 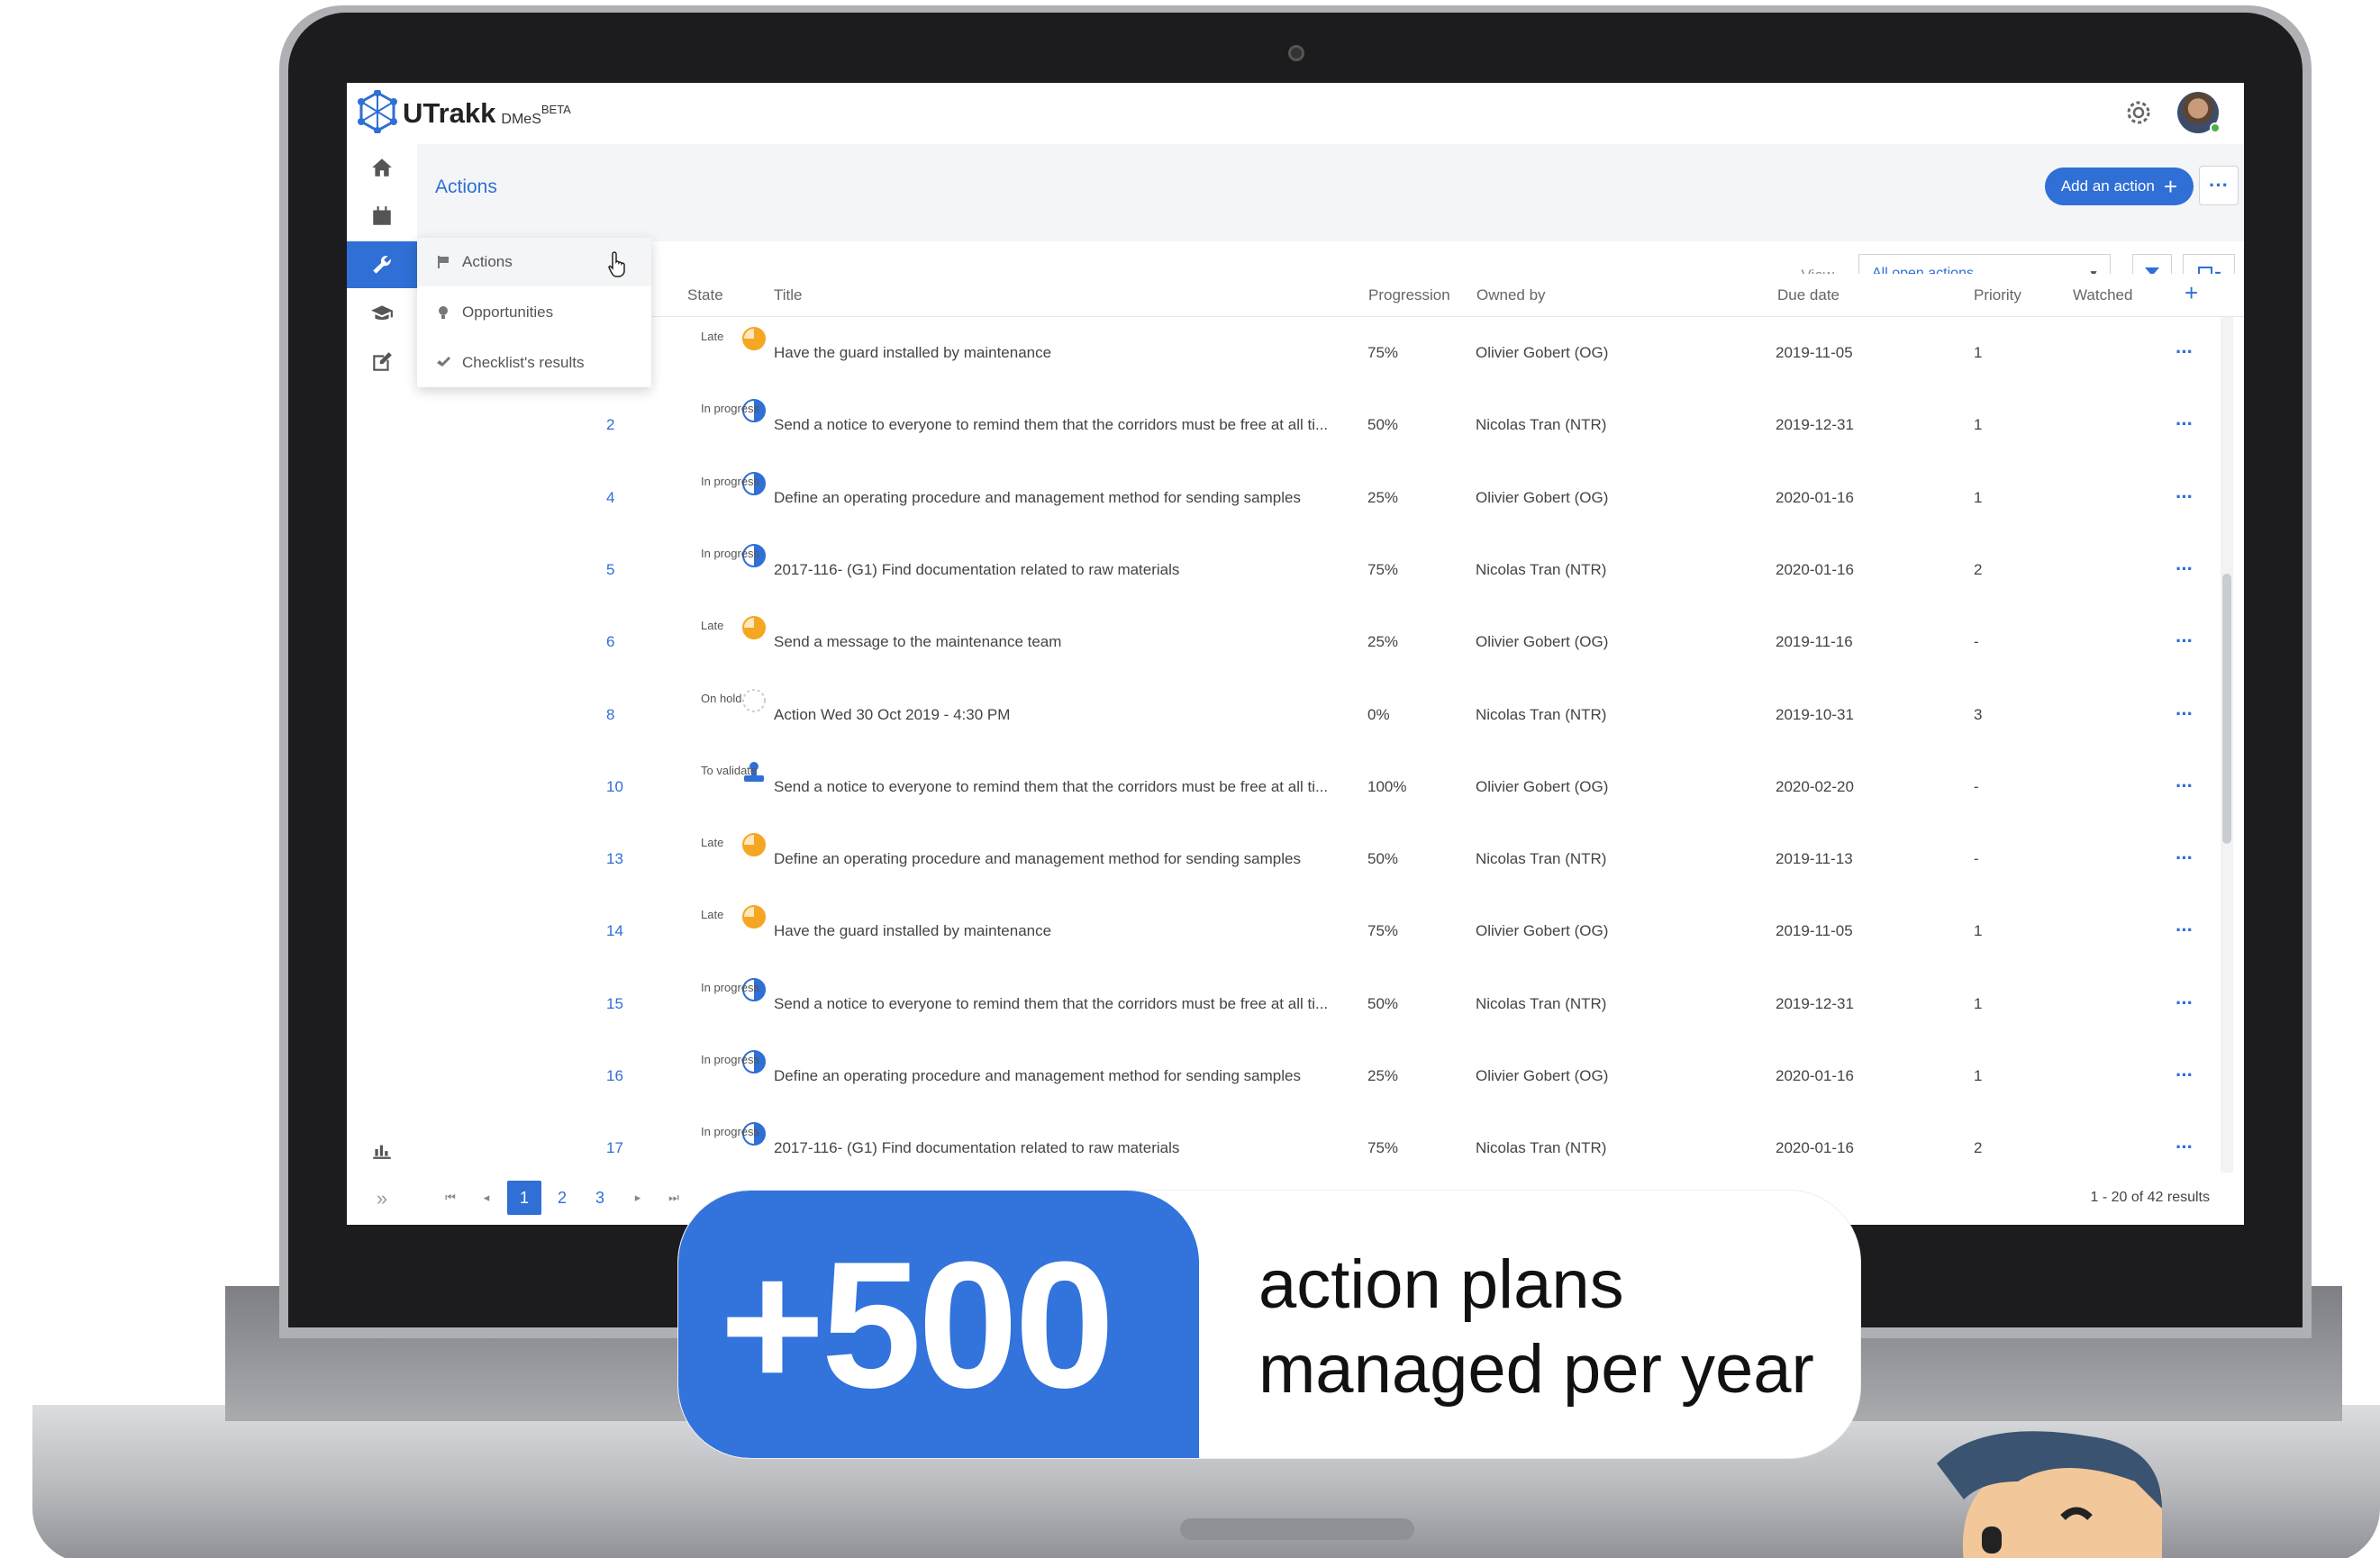 What do you see at coordinates (1815, 1003) in the screenshot?
I see `row-due-date: 2019-12-31` at bounding box center [1815, 1003].